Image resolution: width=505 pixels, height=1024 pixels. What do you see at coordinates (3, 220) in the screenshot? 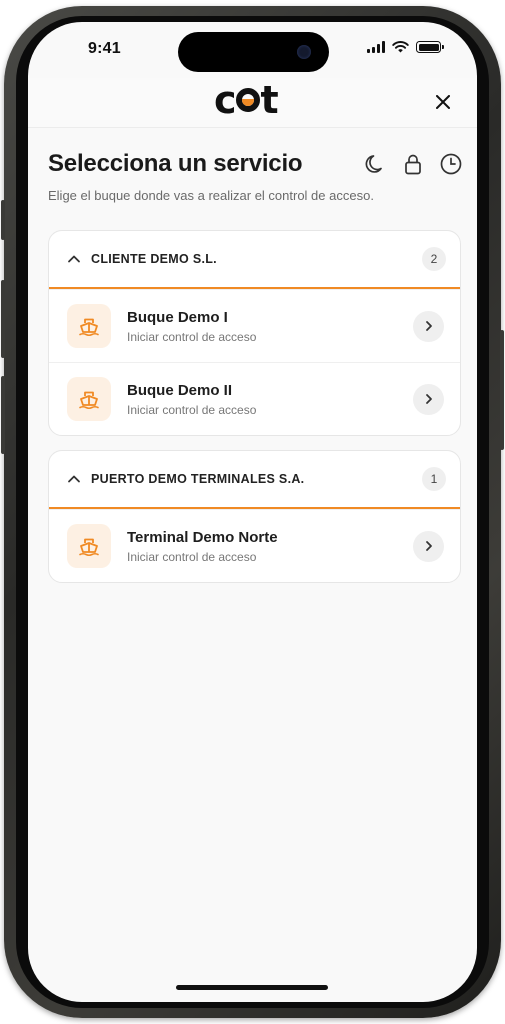
I see `side-button` at bounding box center [3, 220].